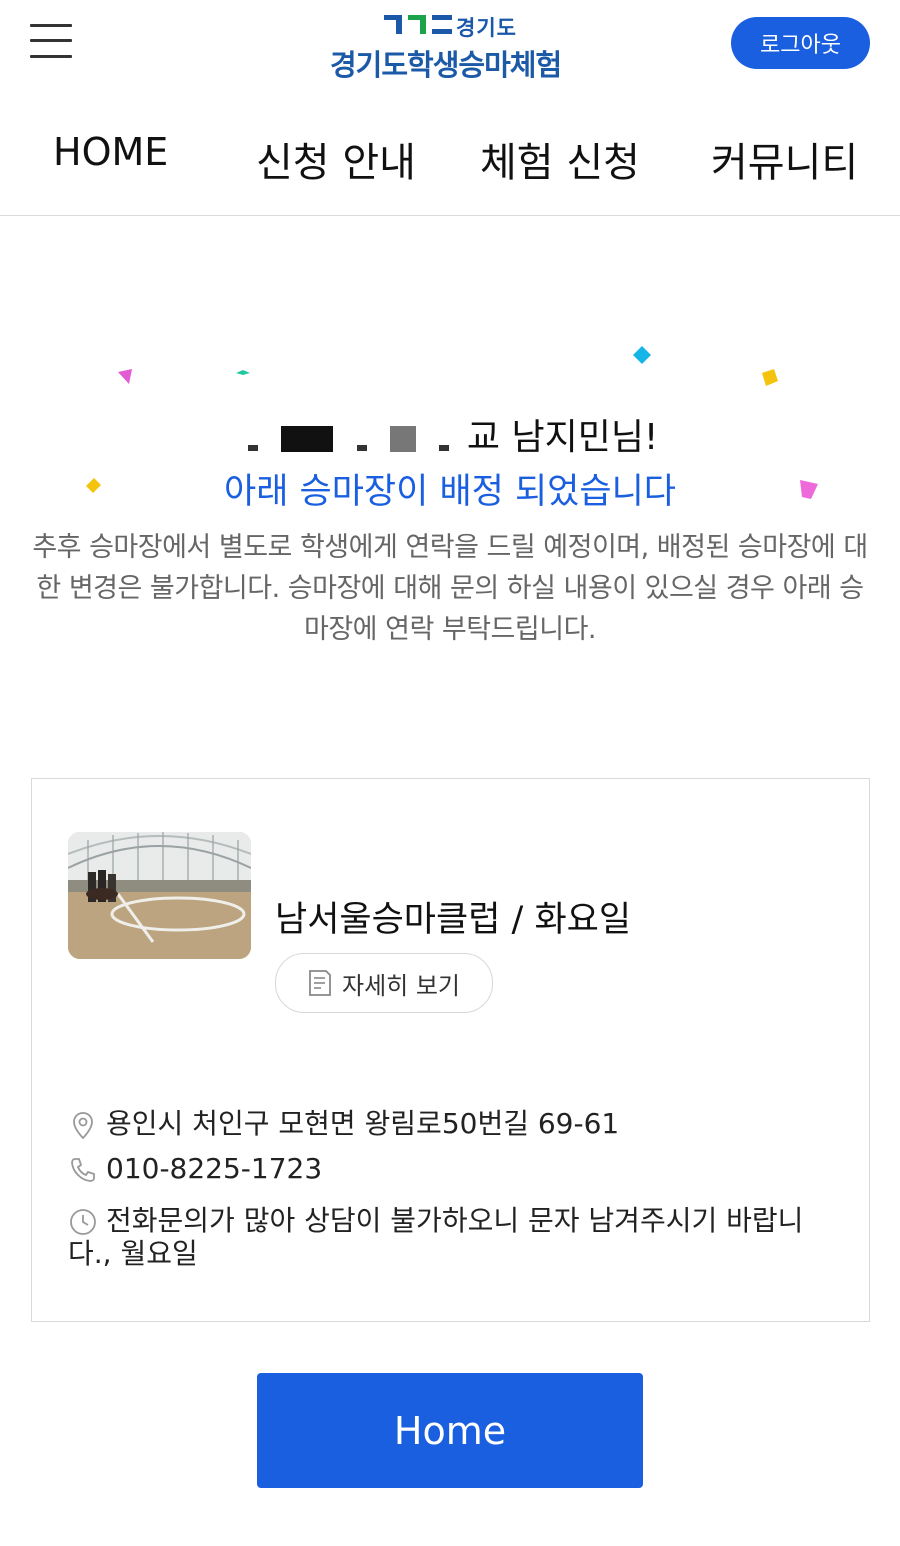 Image resolution: width=900 pixels, height=1546 pixels. Describe the element at coordinates (83, 1170) in the screenshot. I see `phone-icon` at that location.